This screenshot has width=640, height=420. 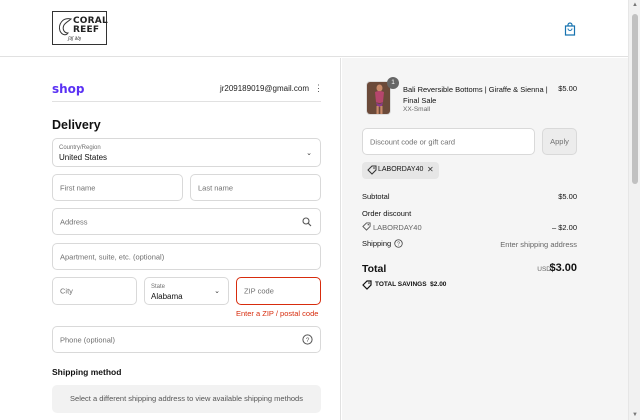 What do you see at coordinates (567, 196) in the screenshot?
I see `subtotal-value: $5.00` at bounding box center [567, 196].